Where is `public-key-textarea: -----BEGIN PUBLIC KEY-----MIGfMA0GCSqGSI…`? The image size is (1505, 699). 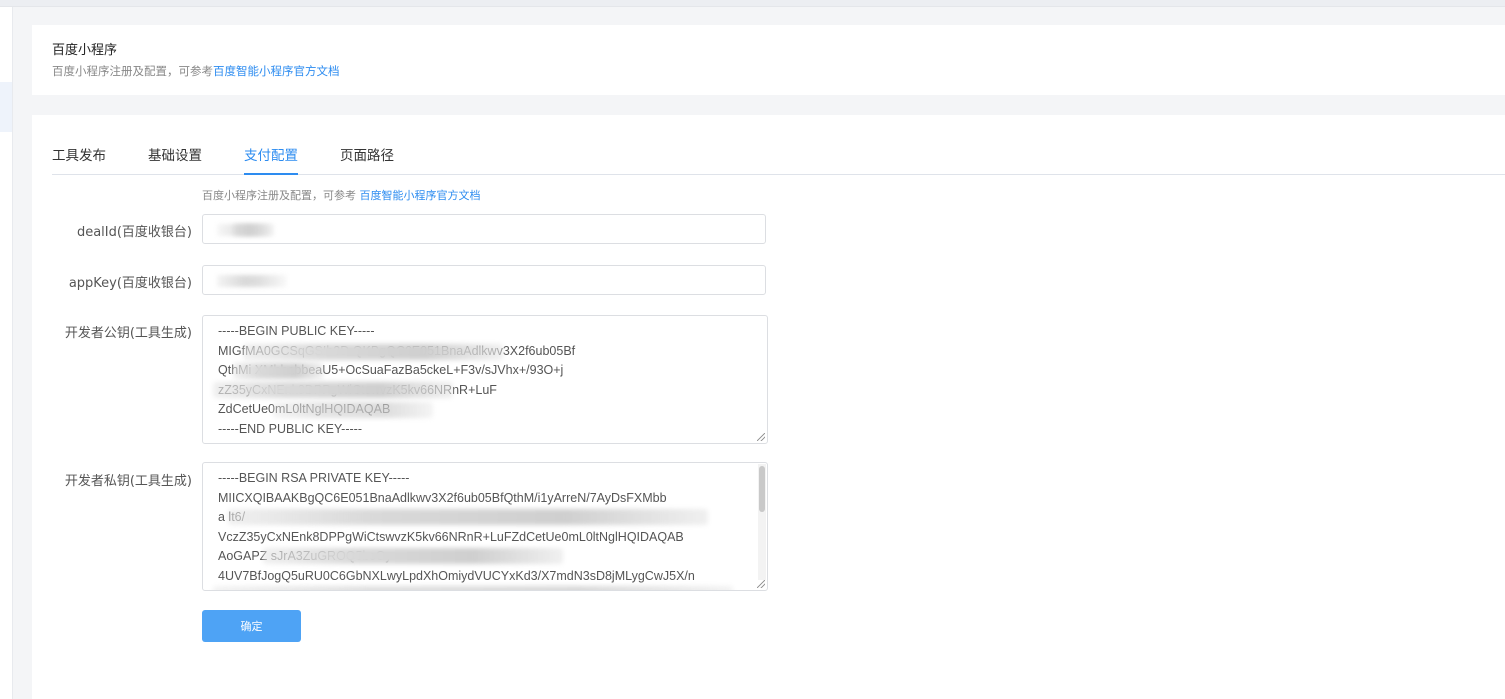
public-key-textarea: -----BEGIN PUBLIC KEY-----MIGfMA0GCSqGSI… is located at coordinates (485, 379).